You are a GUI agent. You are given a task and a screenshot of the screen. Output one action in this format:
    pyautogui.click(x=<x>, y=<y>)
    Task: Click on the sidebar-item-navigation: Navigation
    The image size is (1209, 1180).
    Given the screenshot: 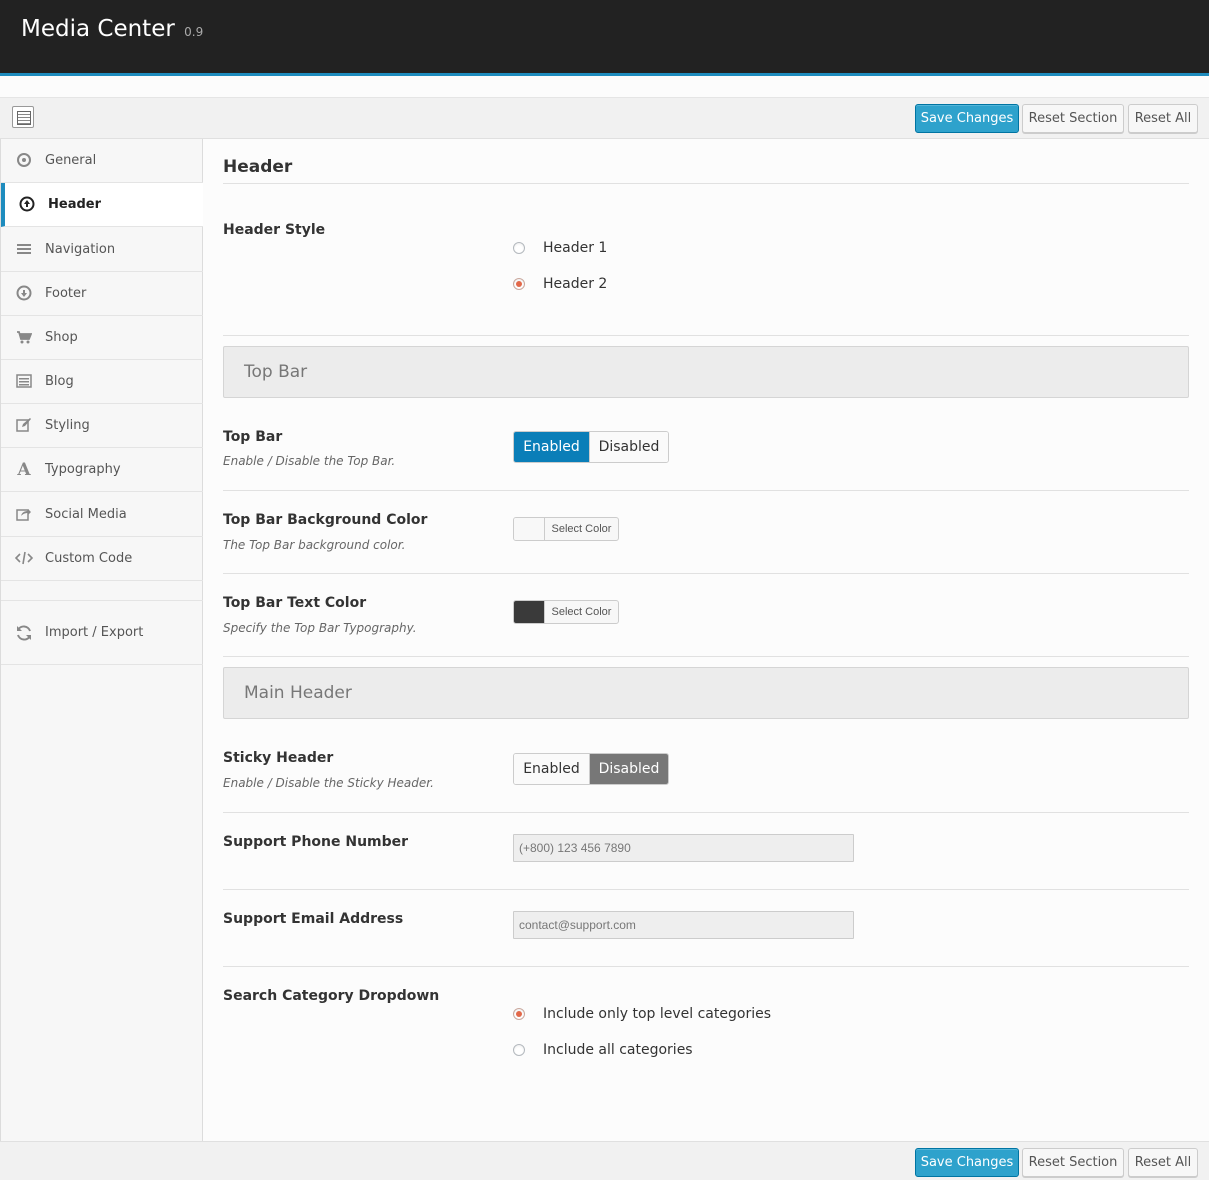 What is the action you would take?
    pyautogui.click(x=102, y=250)
    